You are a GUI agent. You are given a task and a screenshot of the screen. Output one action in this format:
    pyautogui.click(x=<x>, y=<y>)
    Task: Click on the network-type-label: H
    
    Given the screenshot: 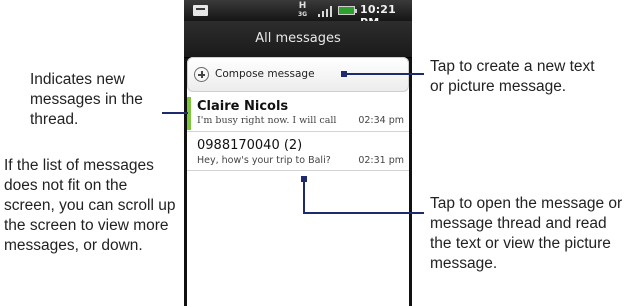 What is the action you would take?
    pyautogui.click(x=302, y=6)
    